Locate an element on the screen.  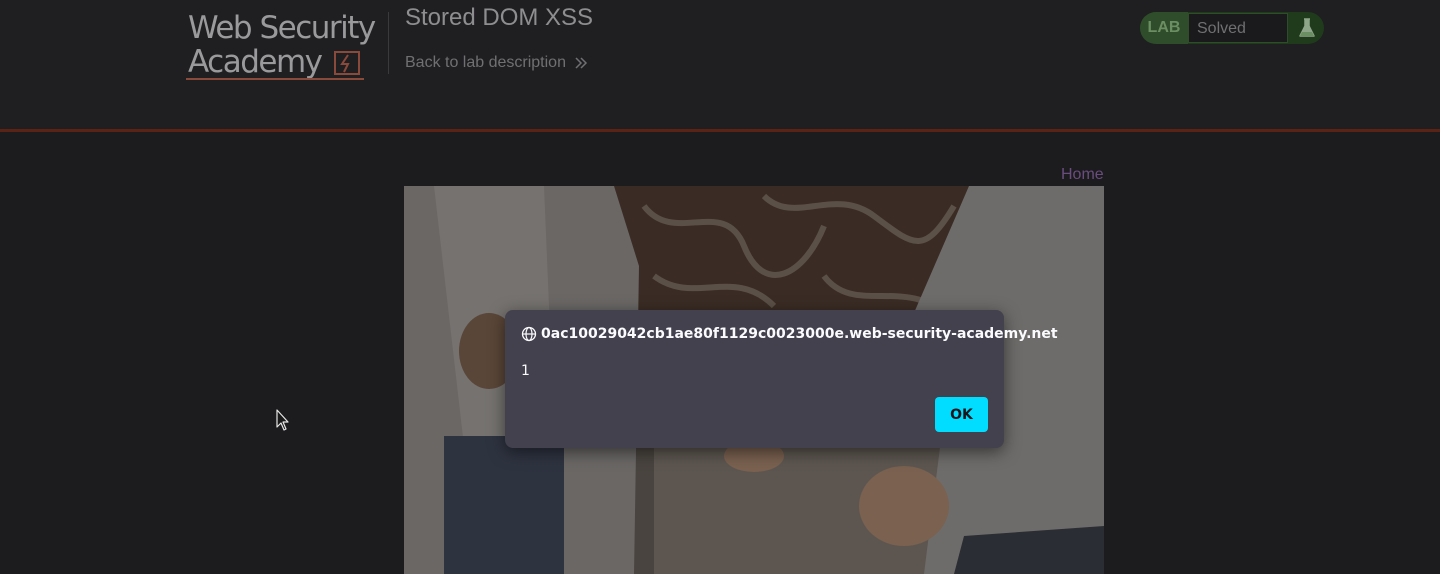
flask-icon is located at coordinates (1307, 27).